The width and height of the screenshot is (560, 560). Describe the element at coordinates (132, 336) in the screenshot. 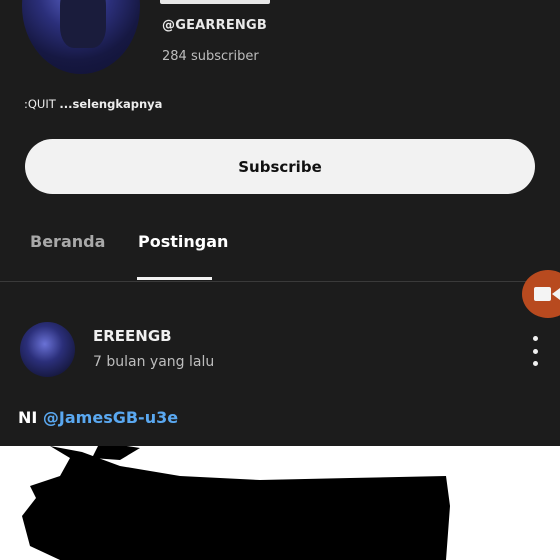

I see `post-author-name: EREENGB` at that location.